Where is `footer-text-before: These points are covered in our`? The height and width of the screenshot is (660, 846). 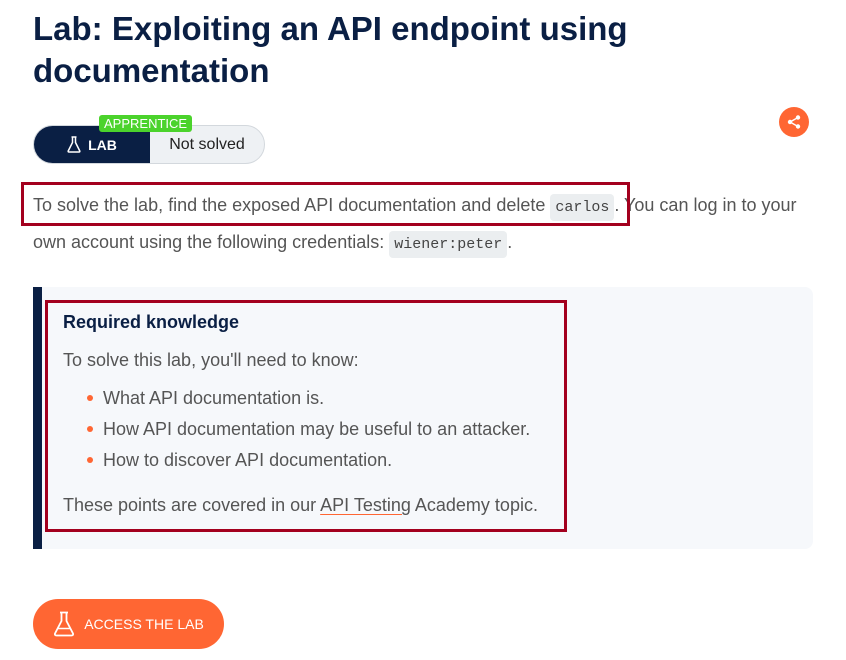 footer-text-before: These points are covered in our is located at coordinates (192, 505).